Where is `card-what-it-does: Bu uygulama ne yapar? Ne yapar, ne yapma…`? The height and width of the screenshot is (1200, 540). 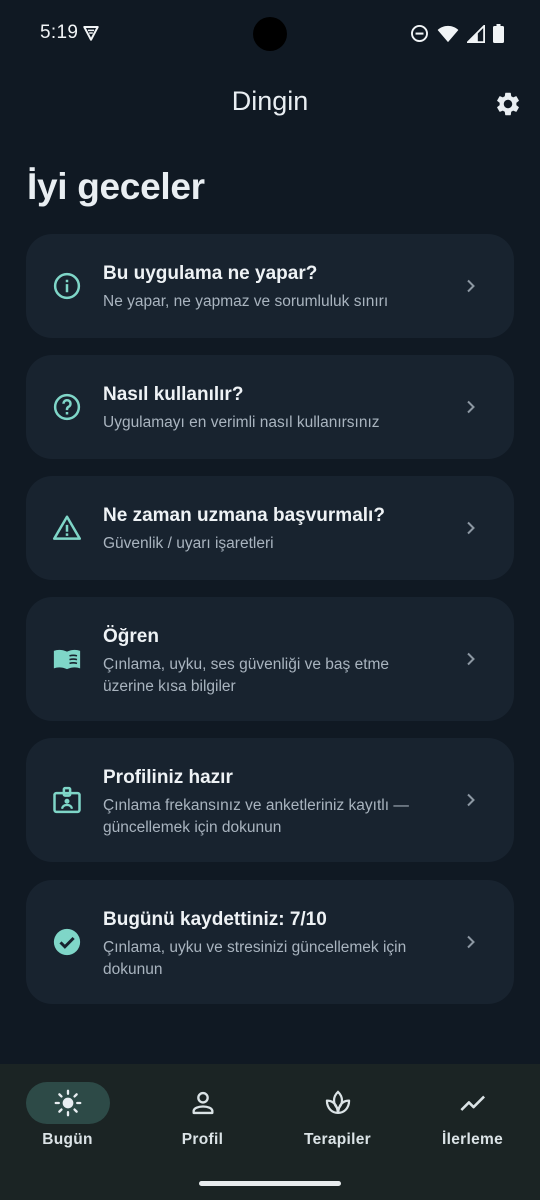 card-what-it-does: Bu uygulama ne yapar? Ne yapar, ne yapma… is located at coordinates (270, 286).